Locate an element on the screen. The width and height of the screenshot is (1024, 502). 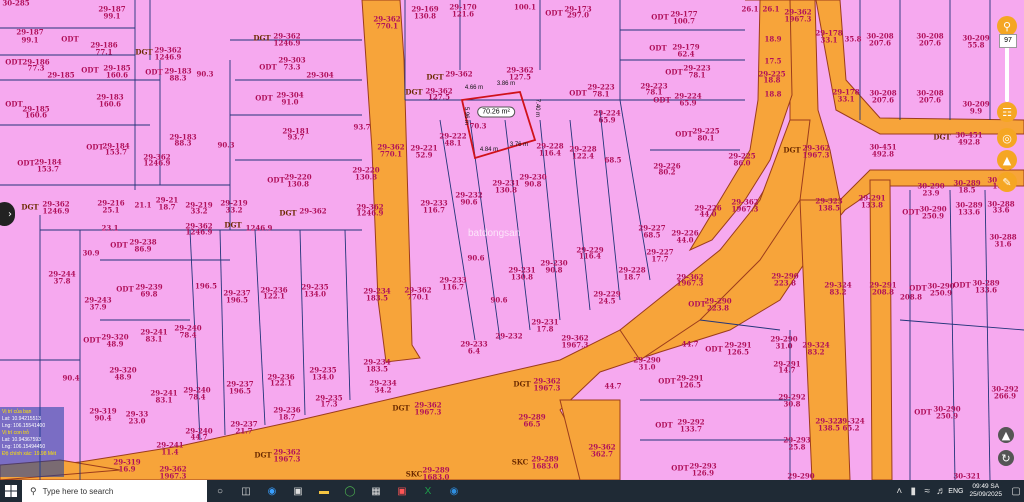
location-pin-icon: ⚲ is located at coordinates (1007, 26).